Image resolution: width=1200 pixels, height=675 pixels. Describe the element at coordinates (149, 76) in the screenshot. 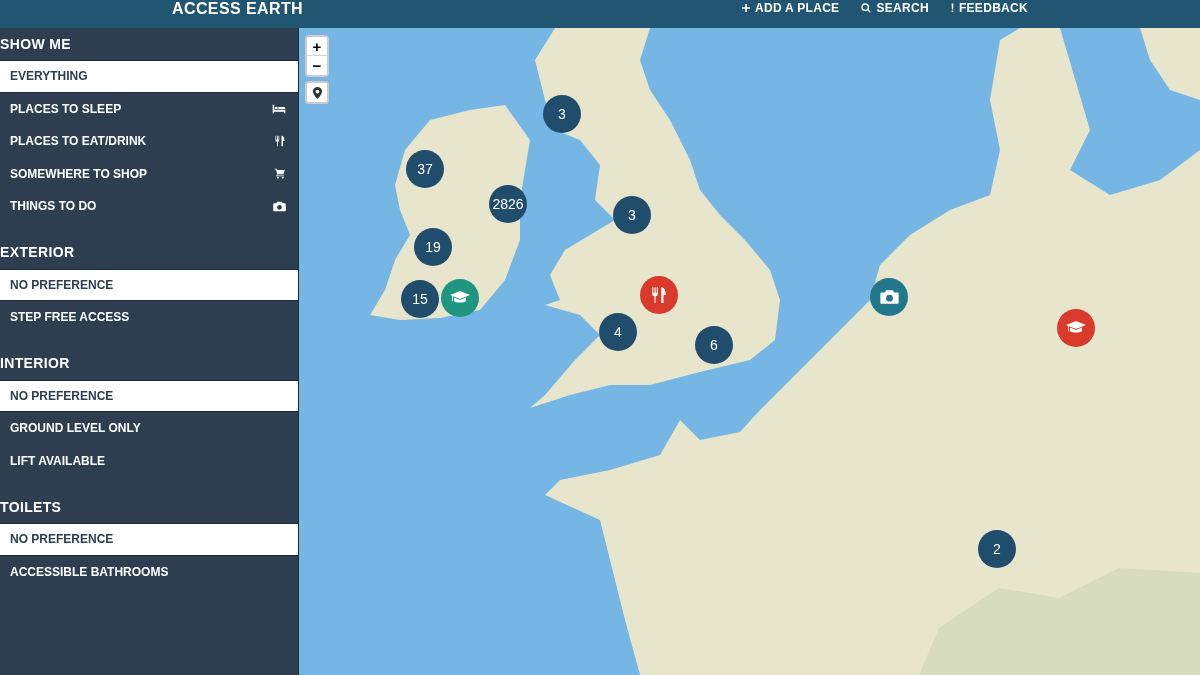

I see `filter-option: EVERYTHING` at that location.